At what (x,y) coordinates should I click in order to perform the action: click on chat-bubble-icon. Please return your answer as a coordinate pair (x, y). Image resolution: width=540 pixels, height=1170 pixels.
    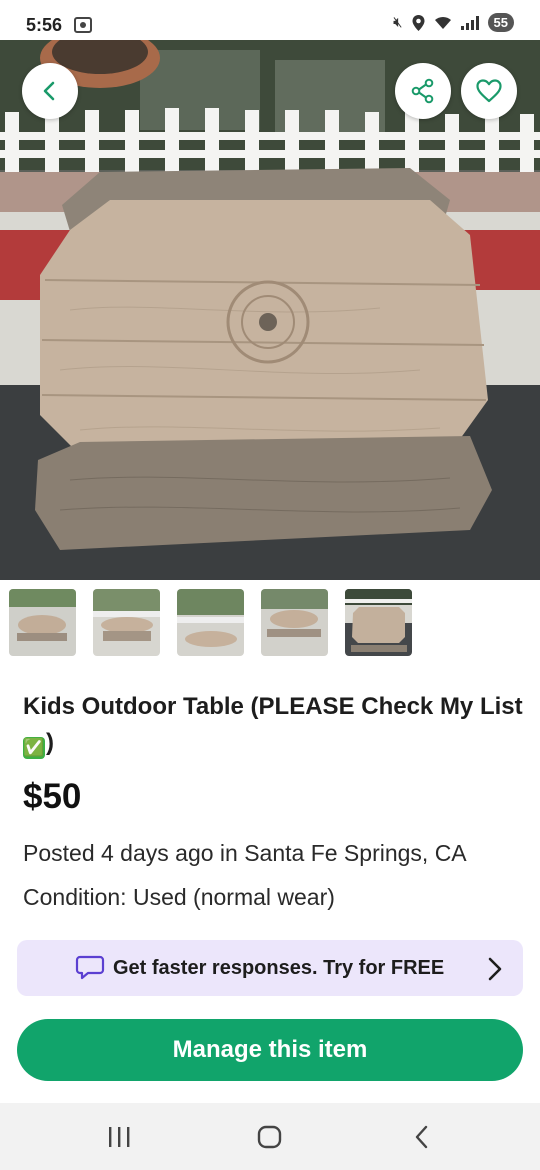
    Looking at the image, I should click on (90, 967).